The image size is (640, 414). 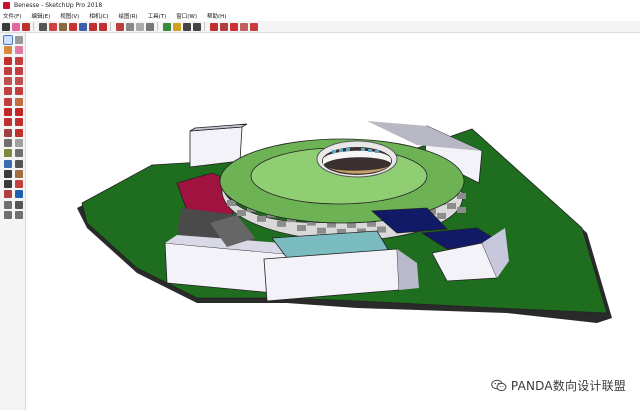 I want to click on extension-icon, so click(x=234, y=26).